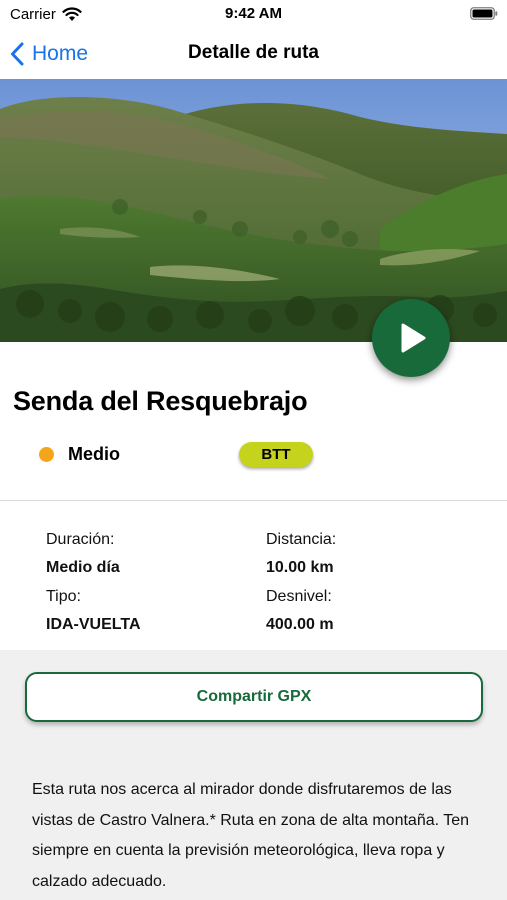  I want to click on share-gpx-button: Compartir GPX, so click(254, 697).